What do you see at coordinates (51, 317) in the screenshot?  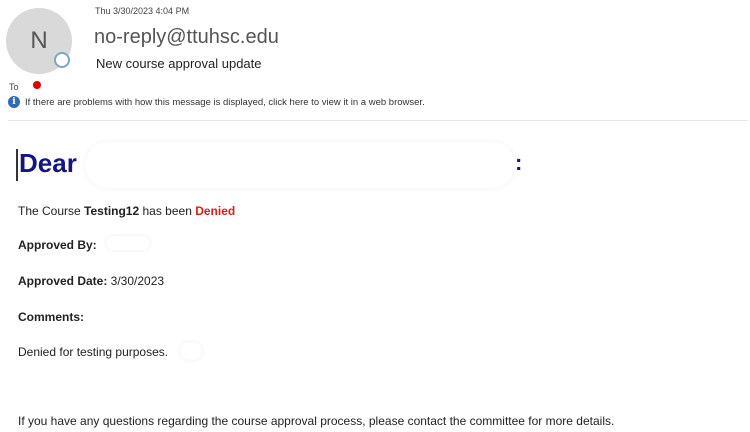 I see `comments-label: Comments:` at bounding box center [51, 317].